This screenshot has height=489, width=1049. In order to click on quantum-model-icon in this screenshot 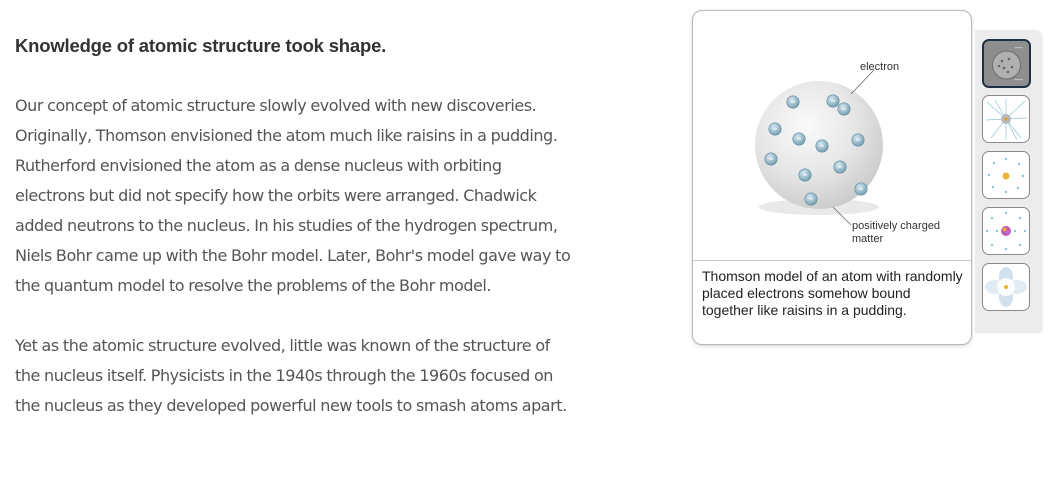, I will do `click(1006, 287)`.